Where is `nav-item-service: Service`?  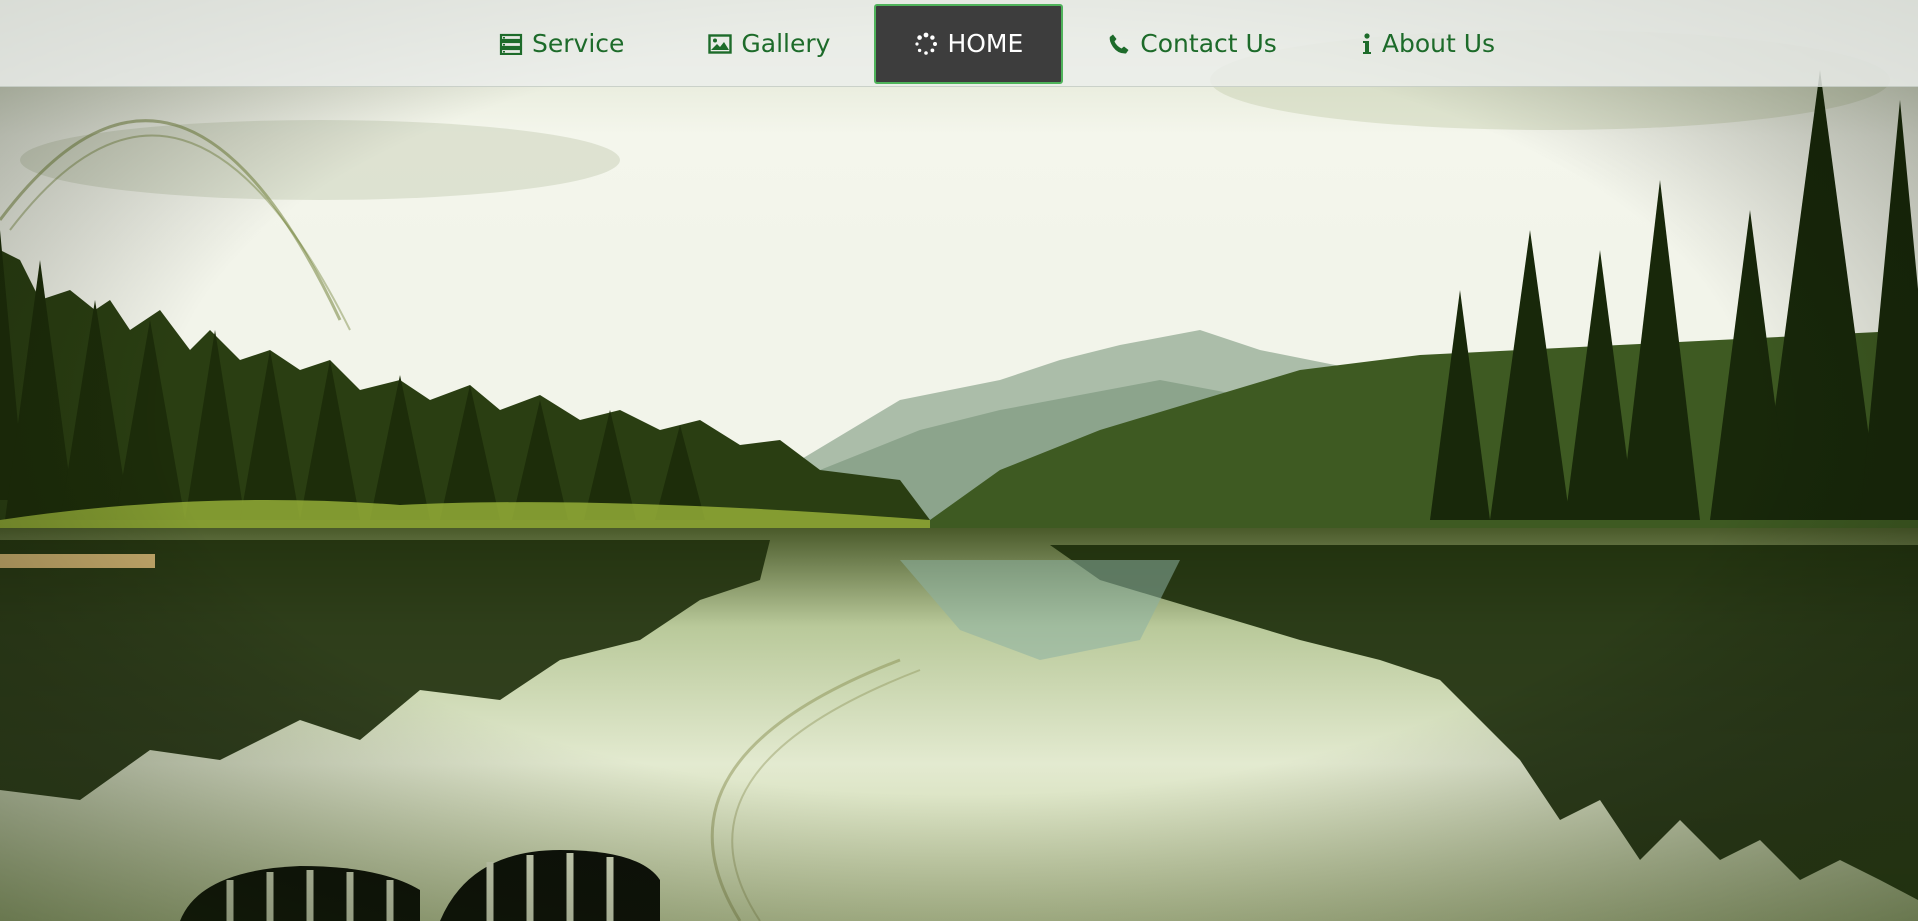
nav-item-service: Service is located at coordinates (561, 44).